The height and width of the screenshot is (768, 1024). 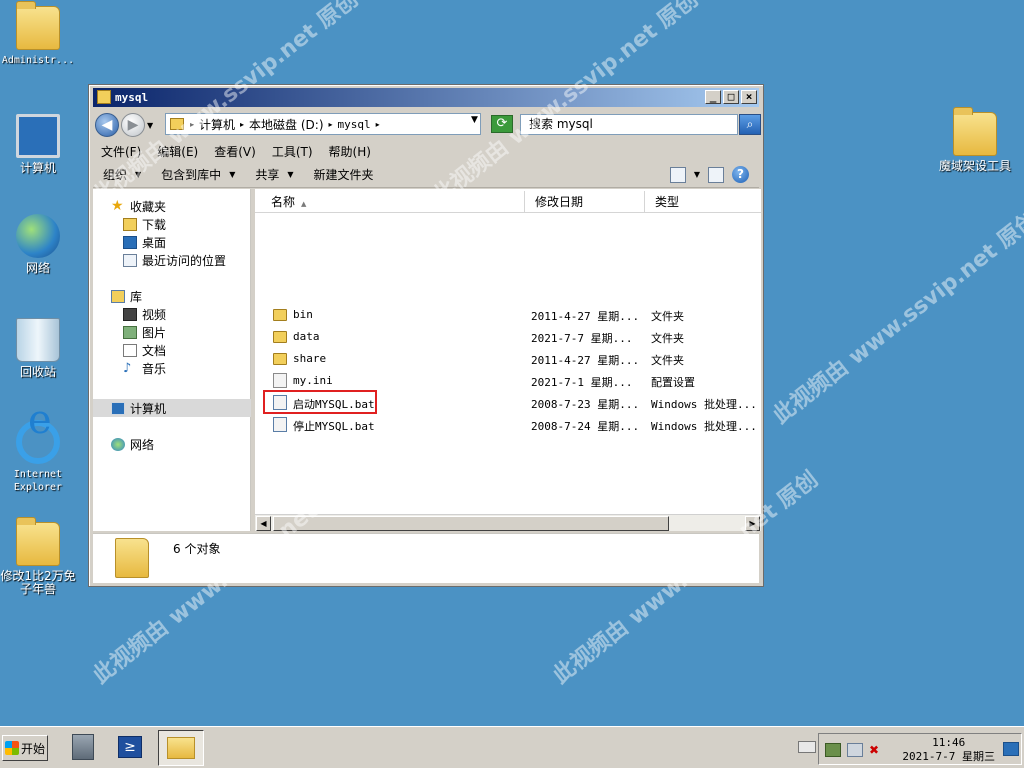 What do you see at coordinates (144, 368) in the screenshot?
I see `nav-music: ♪ 音乐` at bounding box center [144, 368].